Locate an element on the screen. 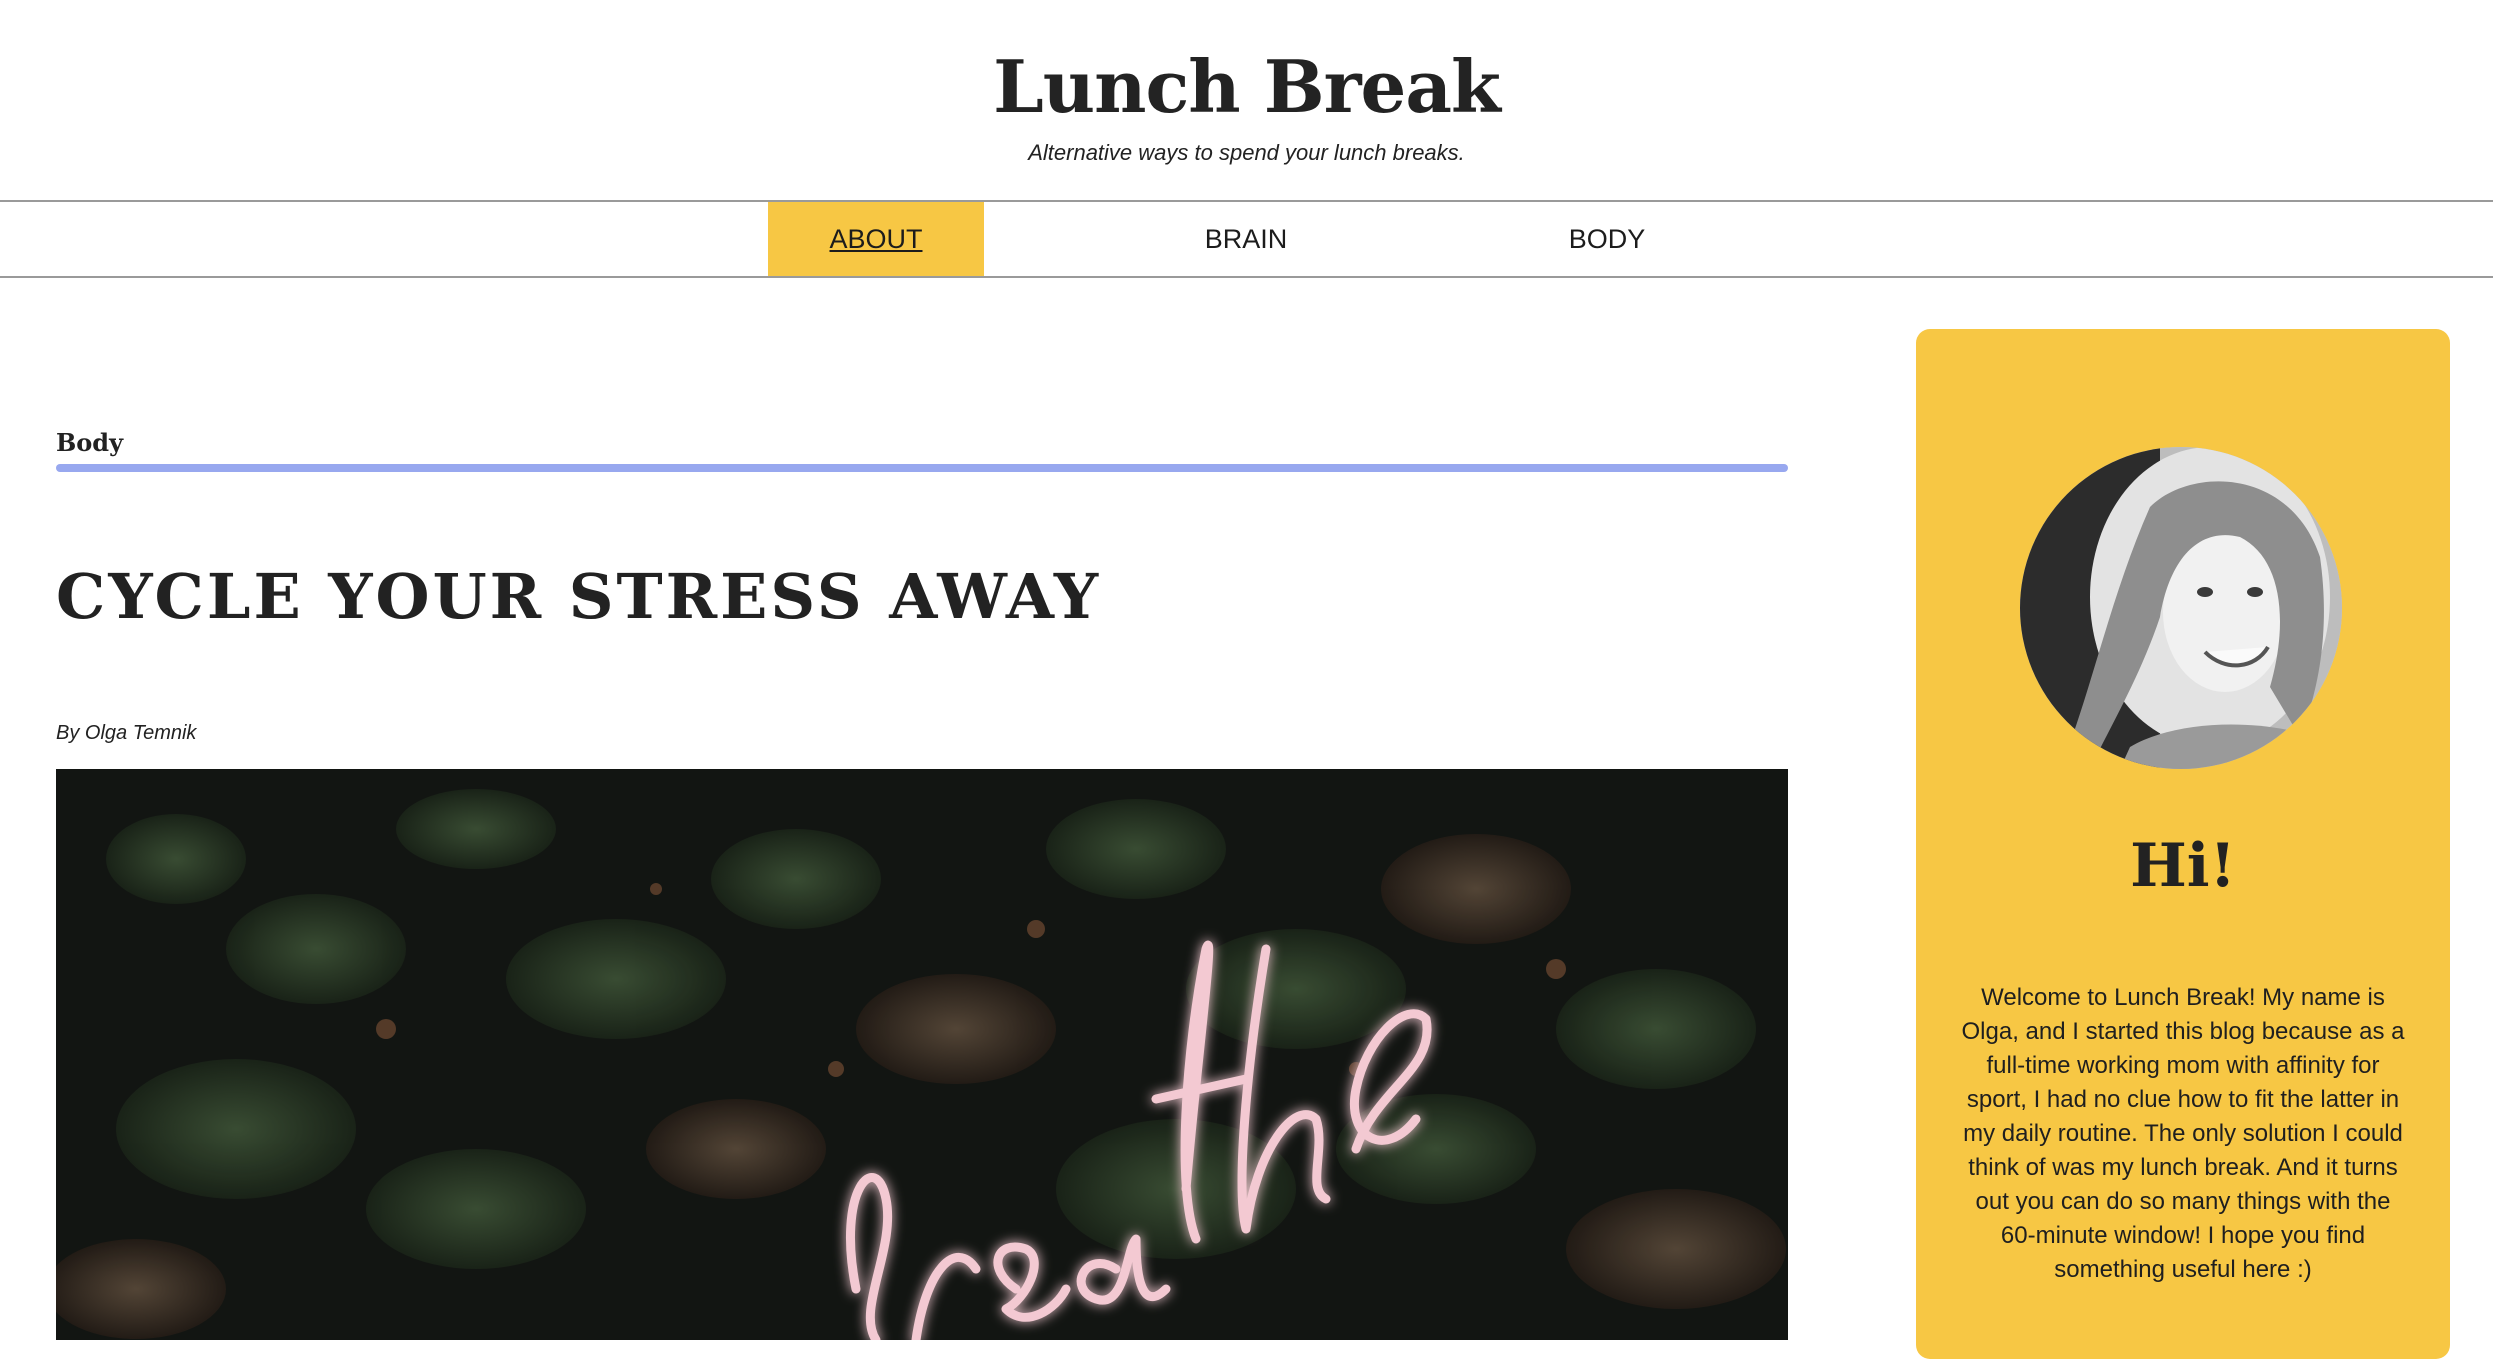  post-title: CYCLE YOUR STRESS AWAY is located at coordinates (579, 596).